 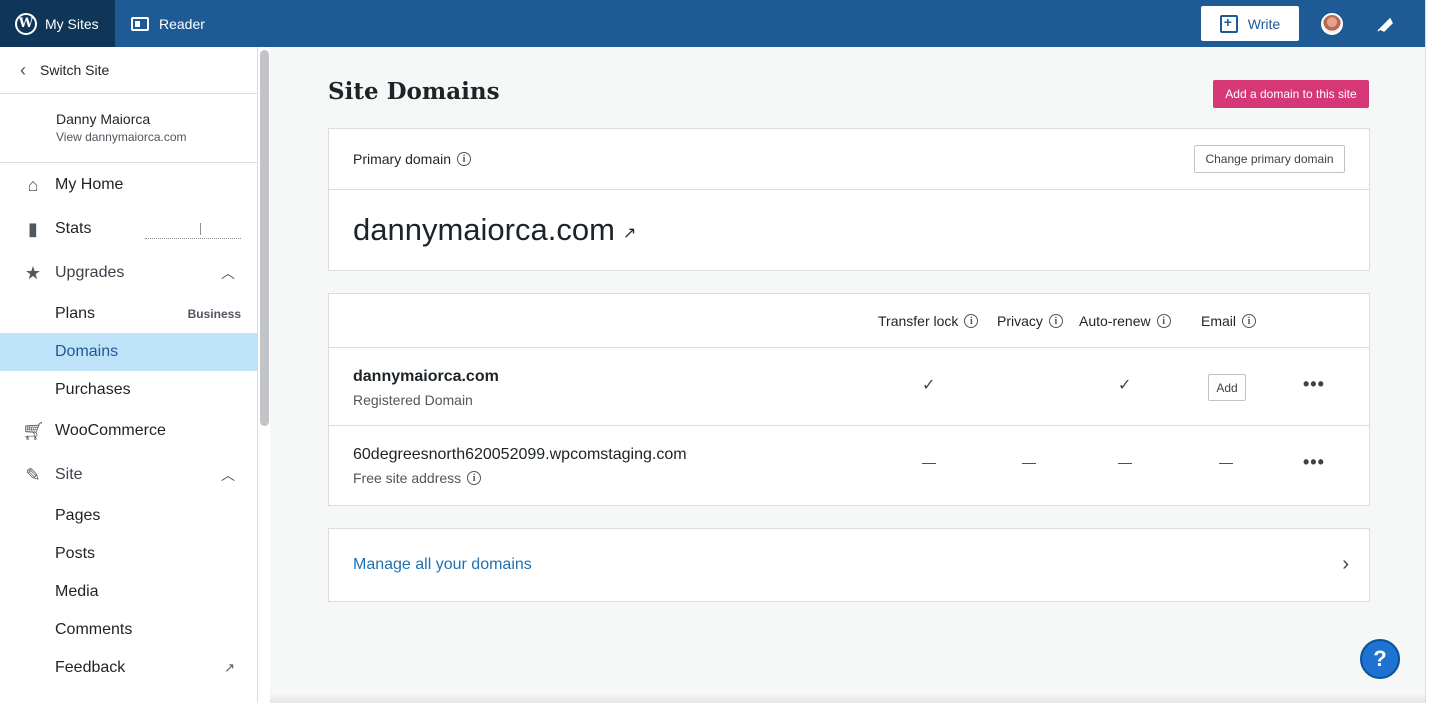 What do you see at coordinates (414, 91) in the screenshot?
I see `page-title: Site Domains` at bounding box center [414, 91].